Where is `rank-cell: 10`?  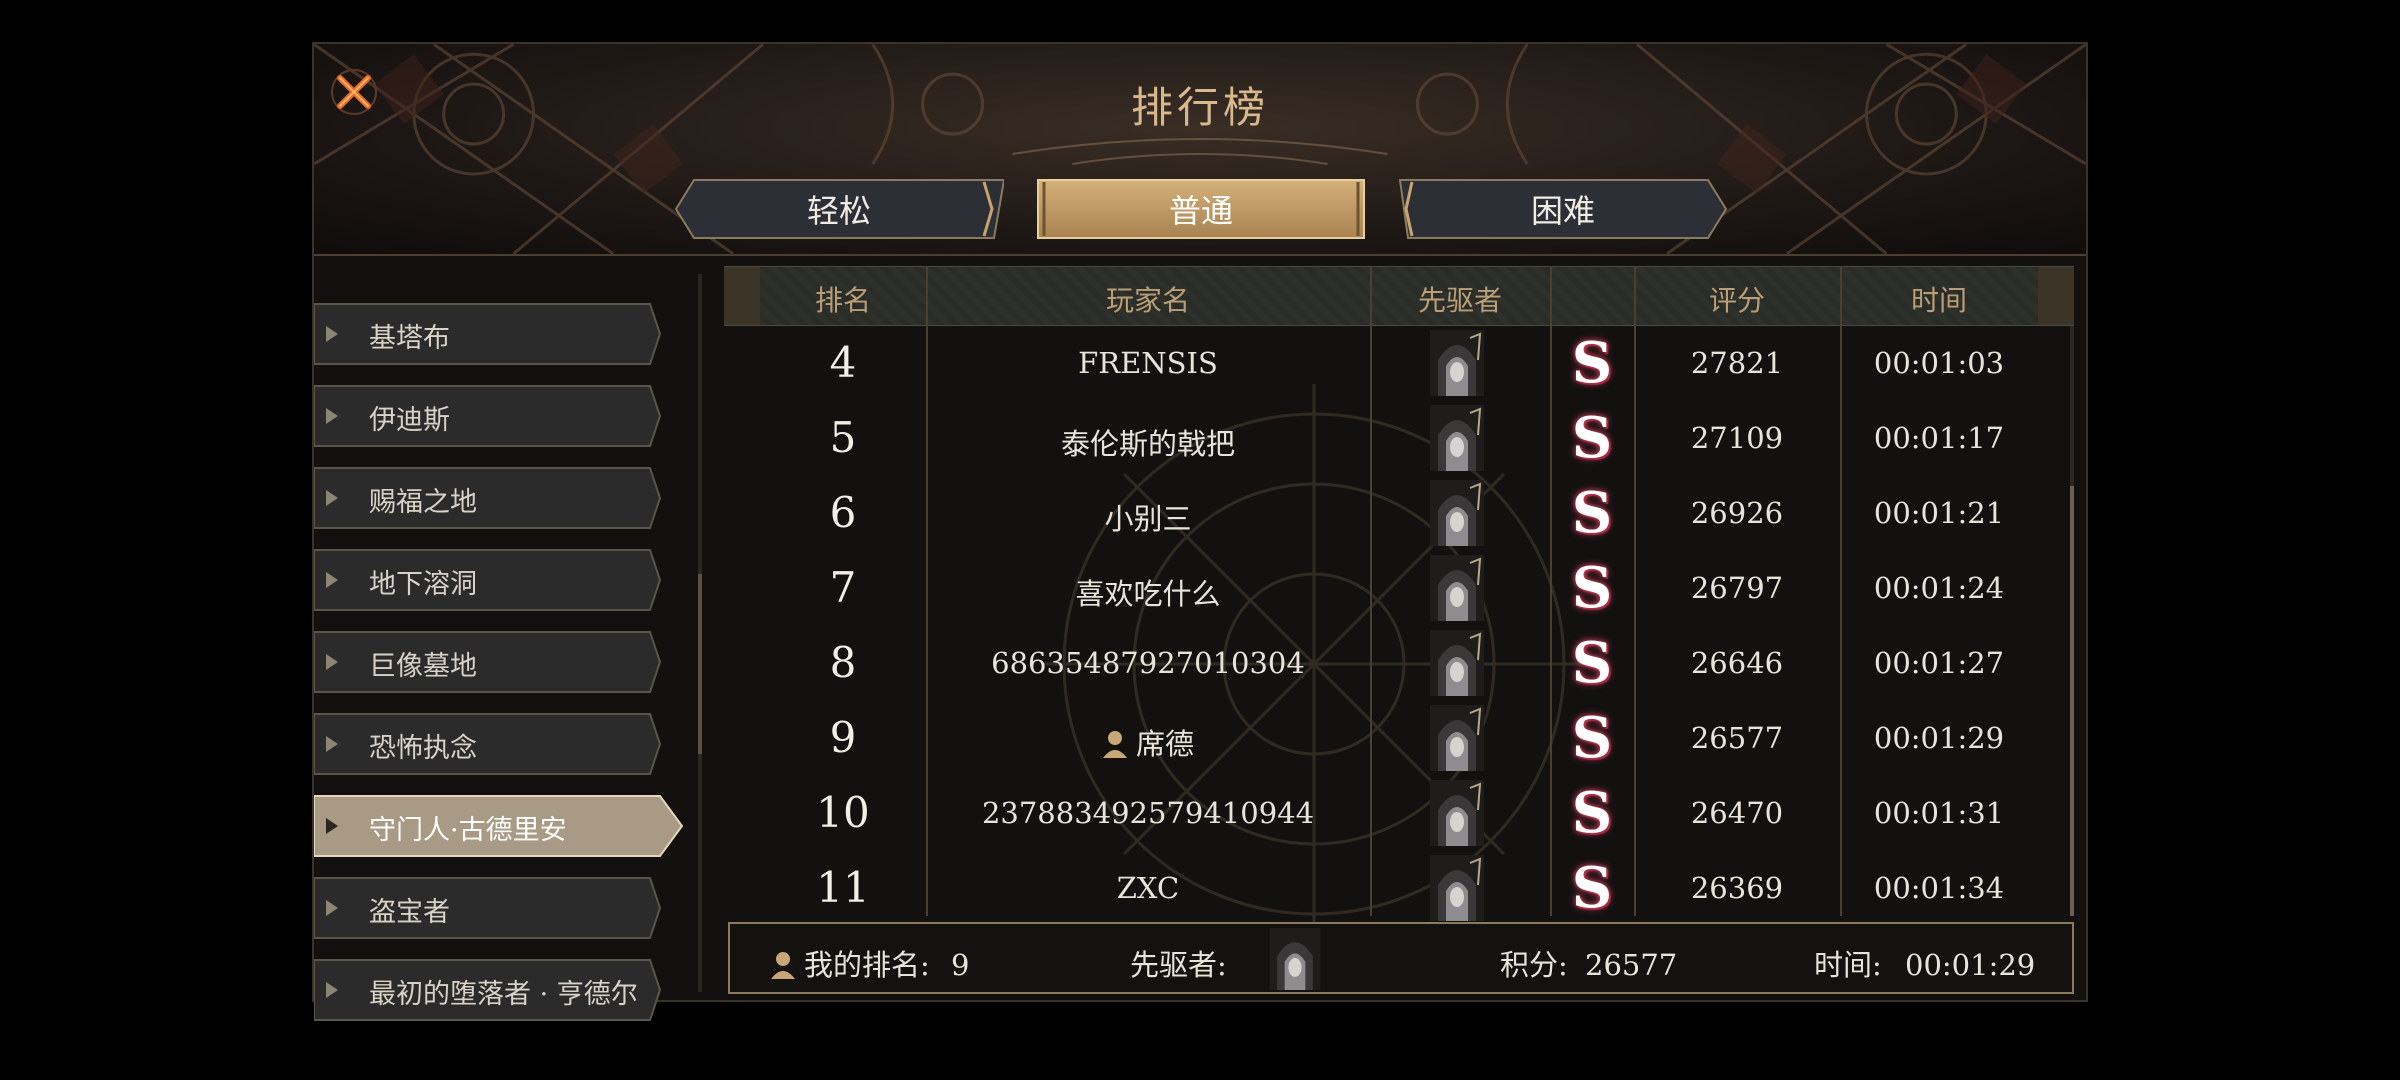
rank-cell: 10 is located at coordinates (843, 812).